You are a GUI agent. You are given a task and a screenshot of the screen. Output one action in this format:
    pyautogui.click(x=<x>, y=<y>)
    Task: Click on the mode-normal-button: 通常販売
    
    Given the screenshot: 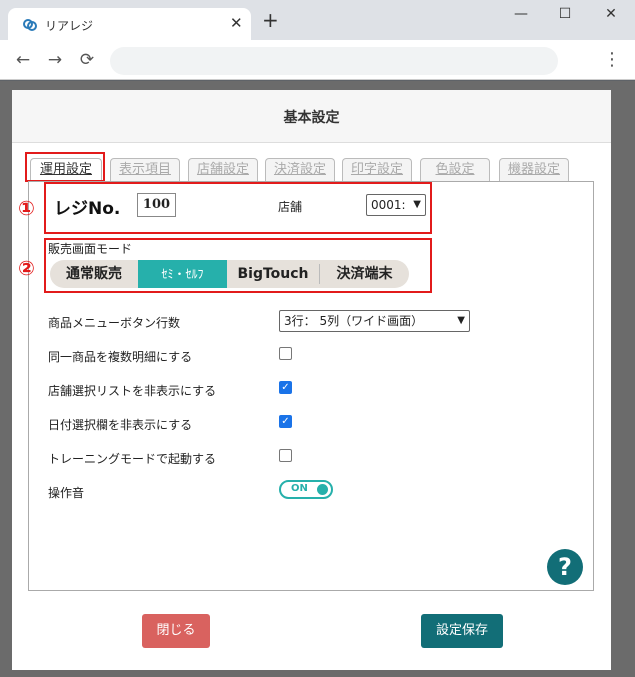 What is the action you would take?
    pyautogui.click(x=94, y=274)
    